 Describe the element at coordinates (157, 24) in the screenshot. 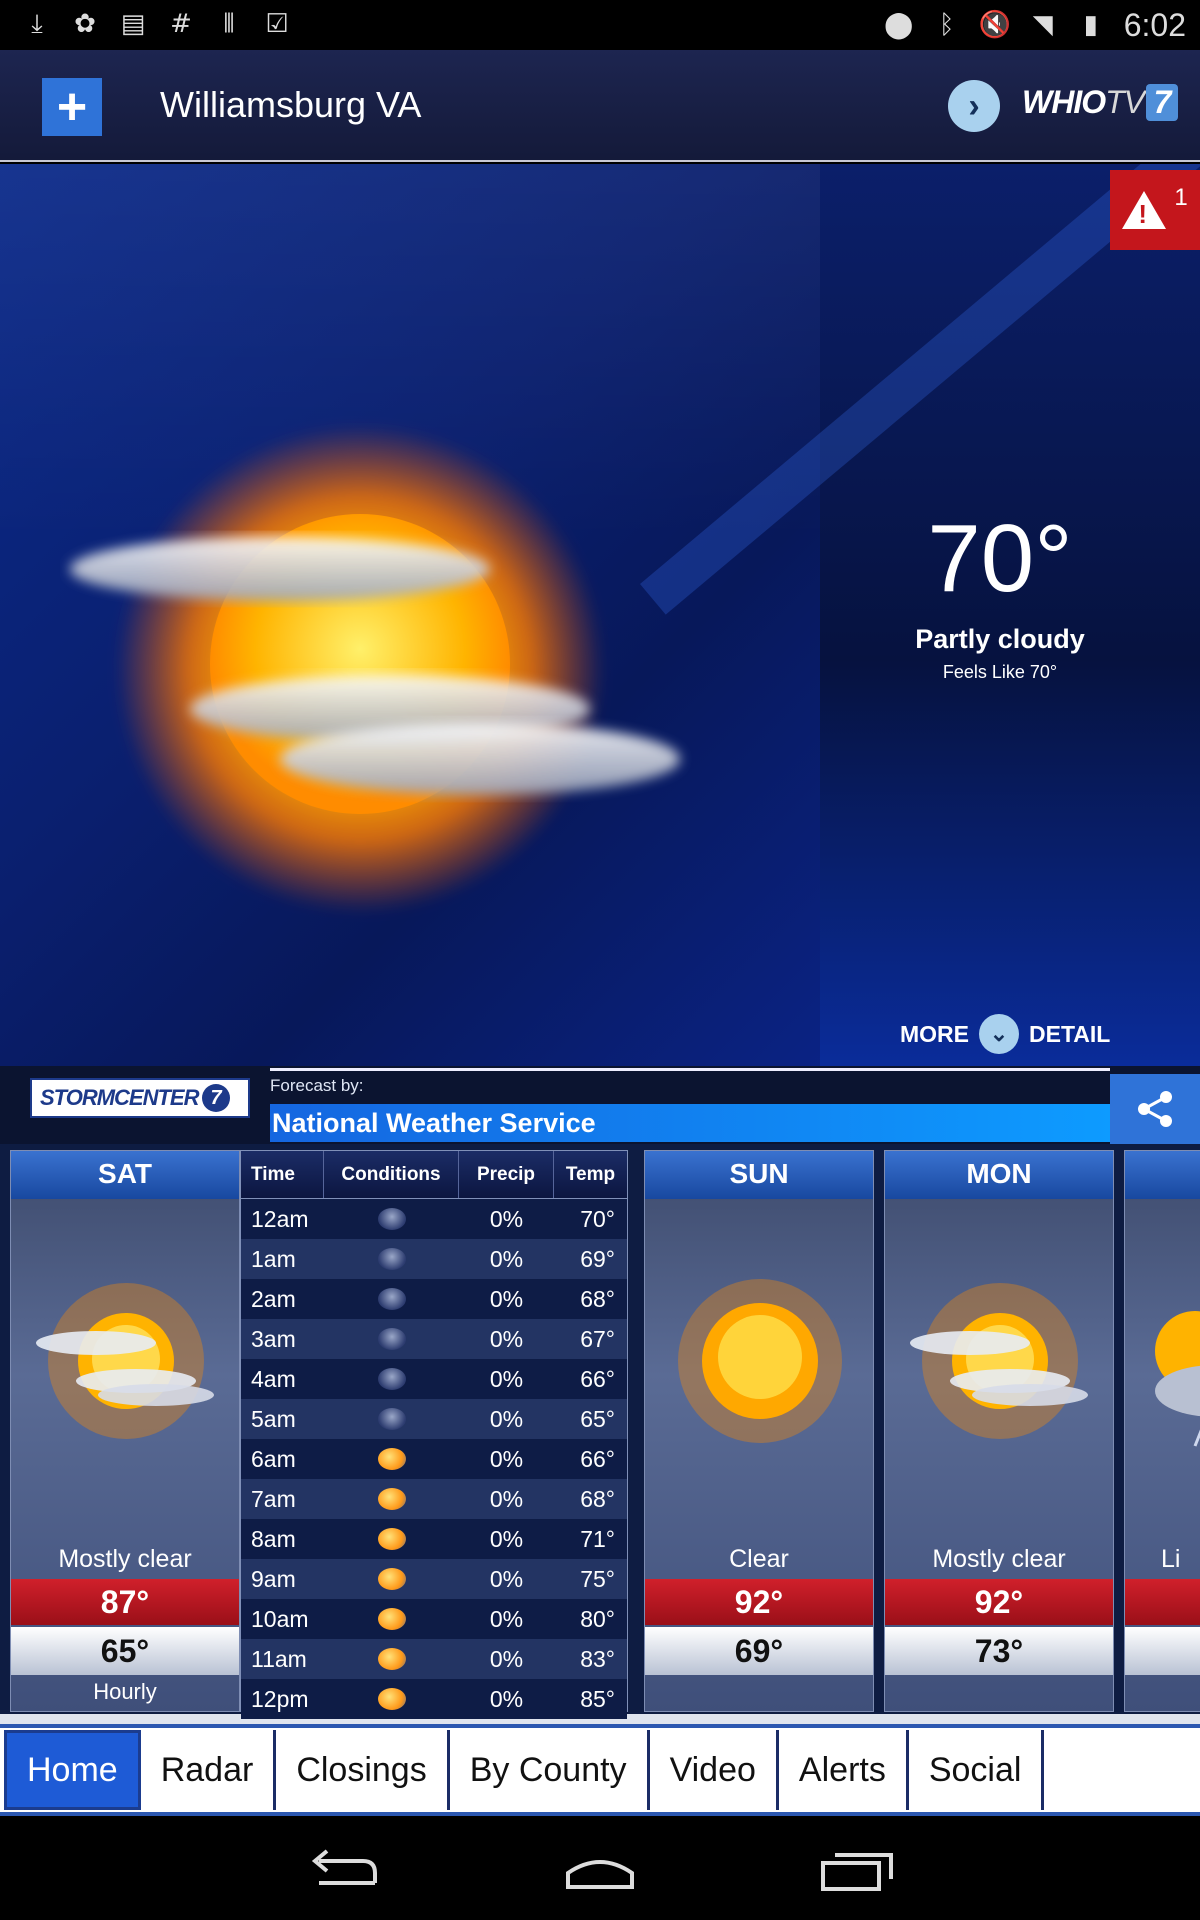

I see `notification-icons: ⤓ ✿ ▤ # ⦀ ☑` at that location.